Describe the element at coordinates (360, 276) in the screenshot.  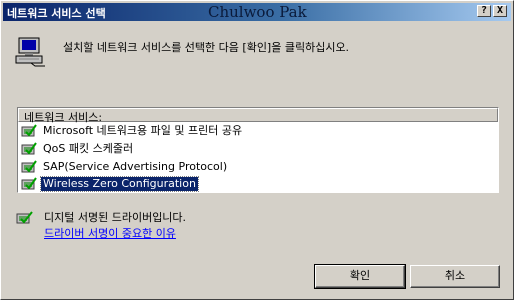
I see `ok-button: 확인` at that location.